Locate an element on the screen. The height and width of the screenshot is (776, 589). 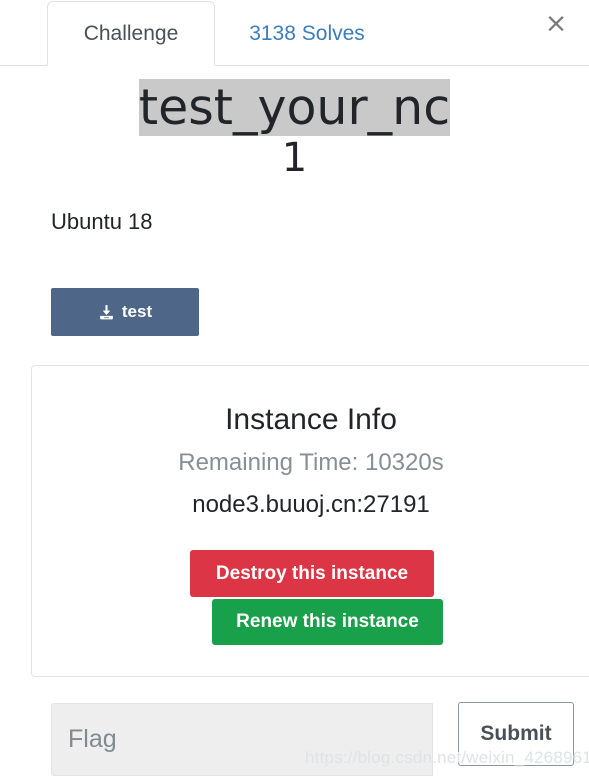
flag-input is located at coordinates (242, 739).